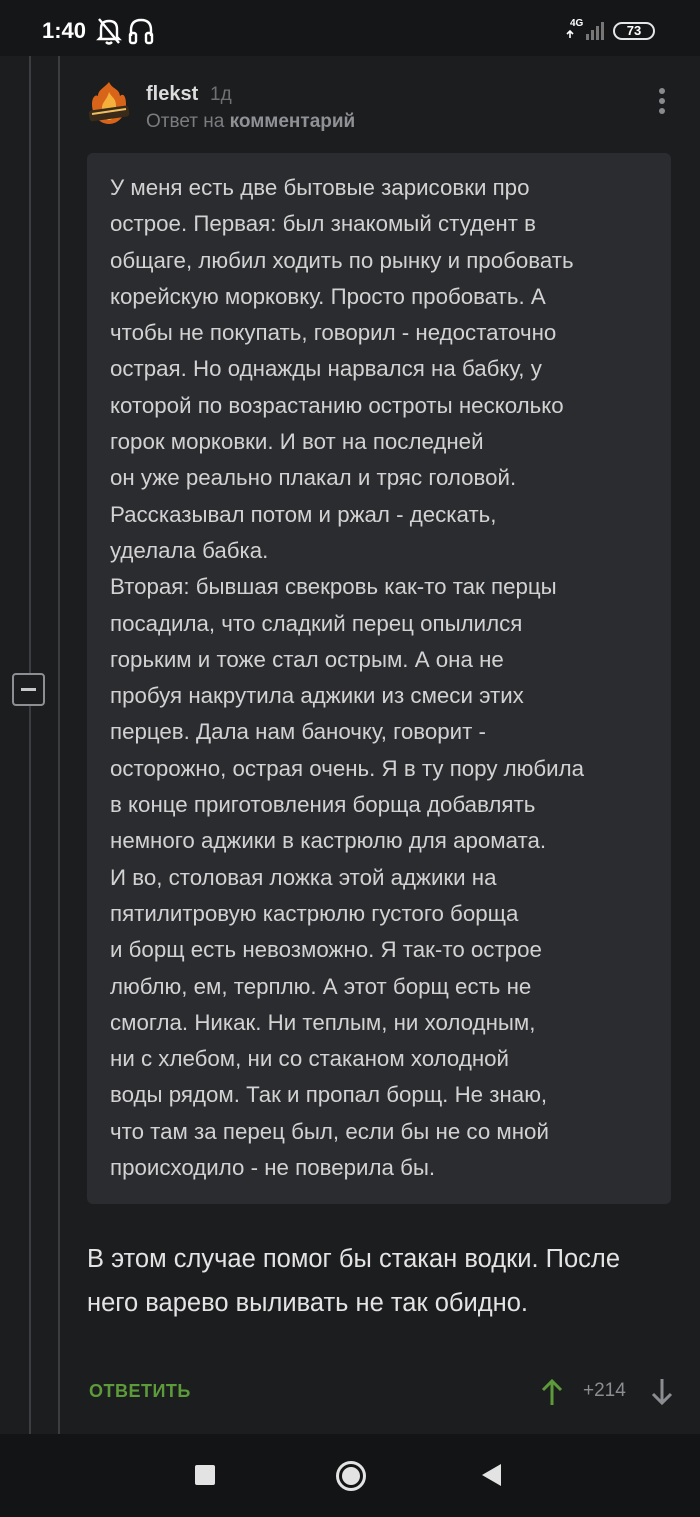 The image size is (700, 1517). I want to click on back-triangle-icon, so click(491, 1475).